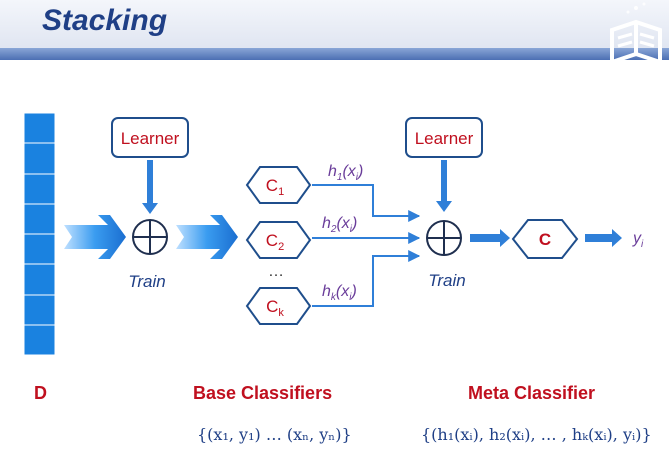 Image resolution: width=669 pixels, height=452 pixels. I want to click on base-classifier-1: C1, so click(278, 185).